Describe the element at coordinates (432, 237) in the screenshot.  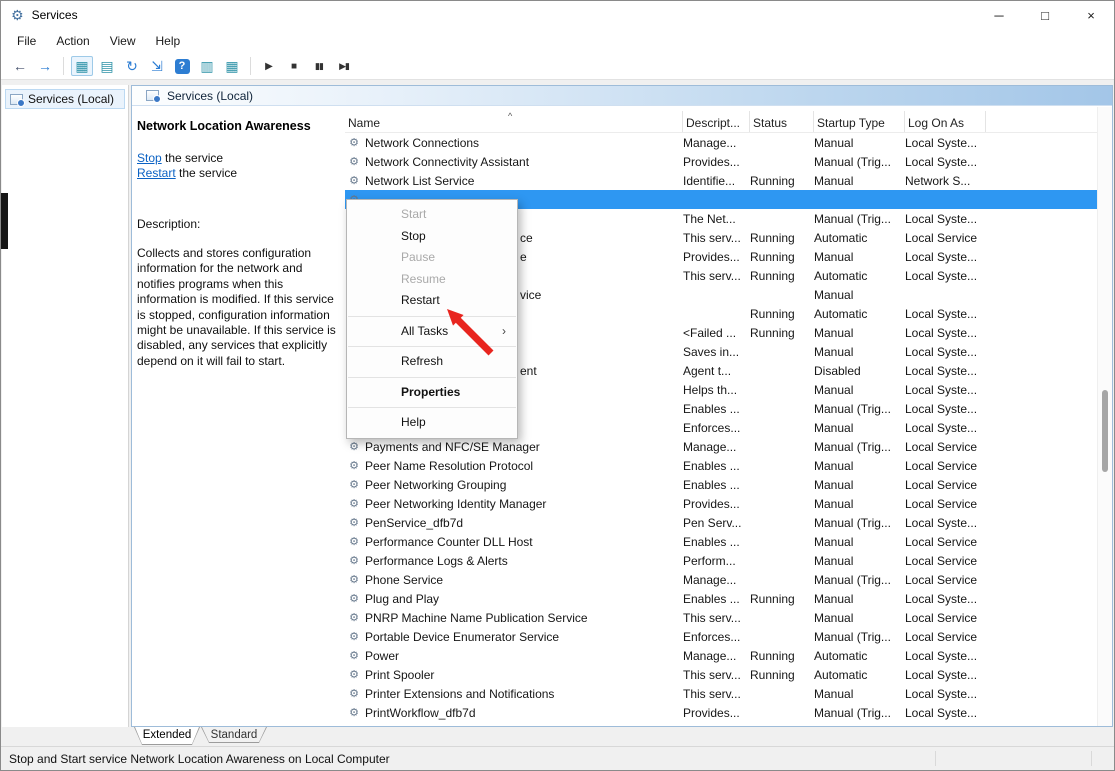
I see `context-menu-item-stop: Stop` at that location.